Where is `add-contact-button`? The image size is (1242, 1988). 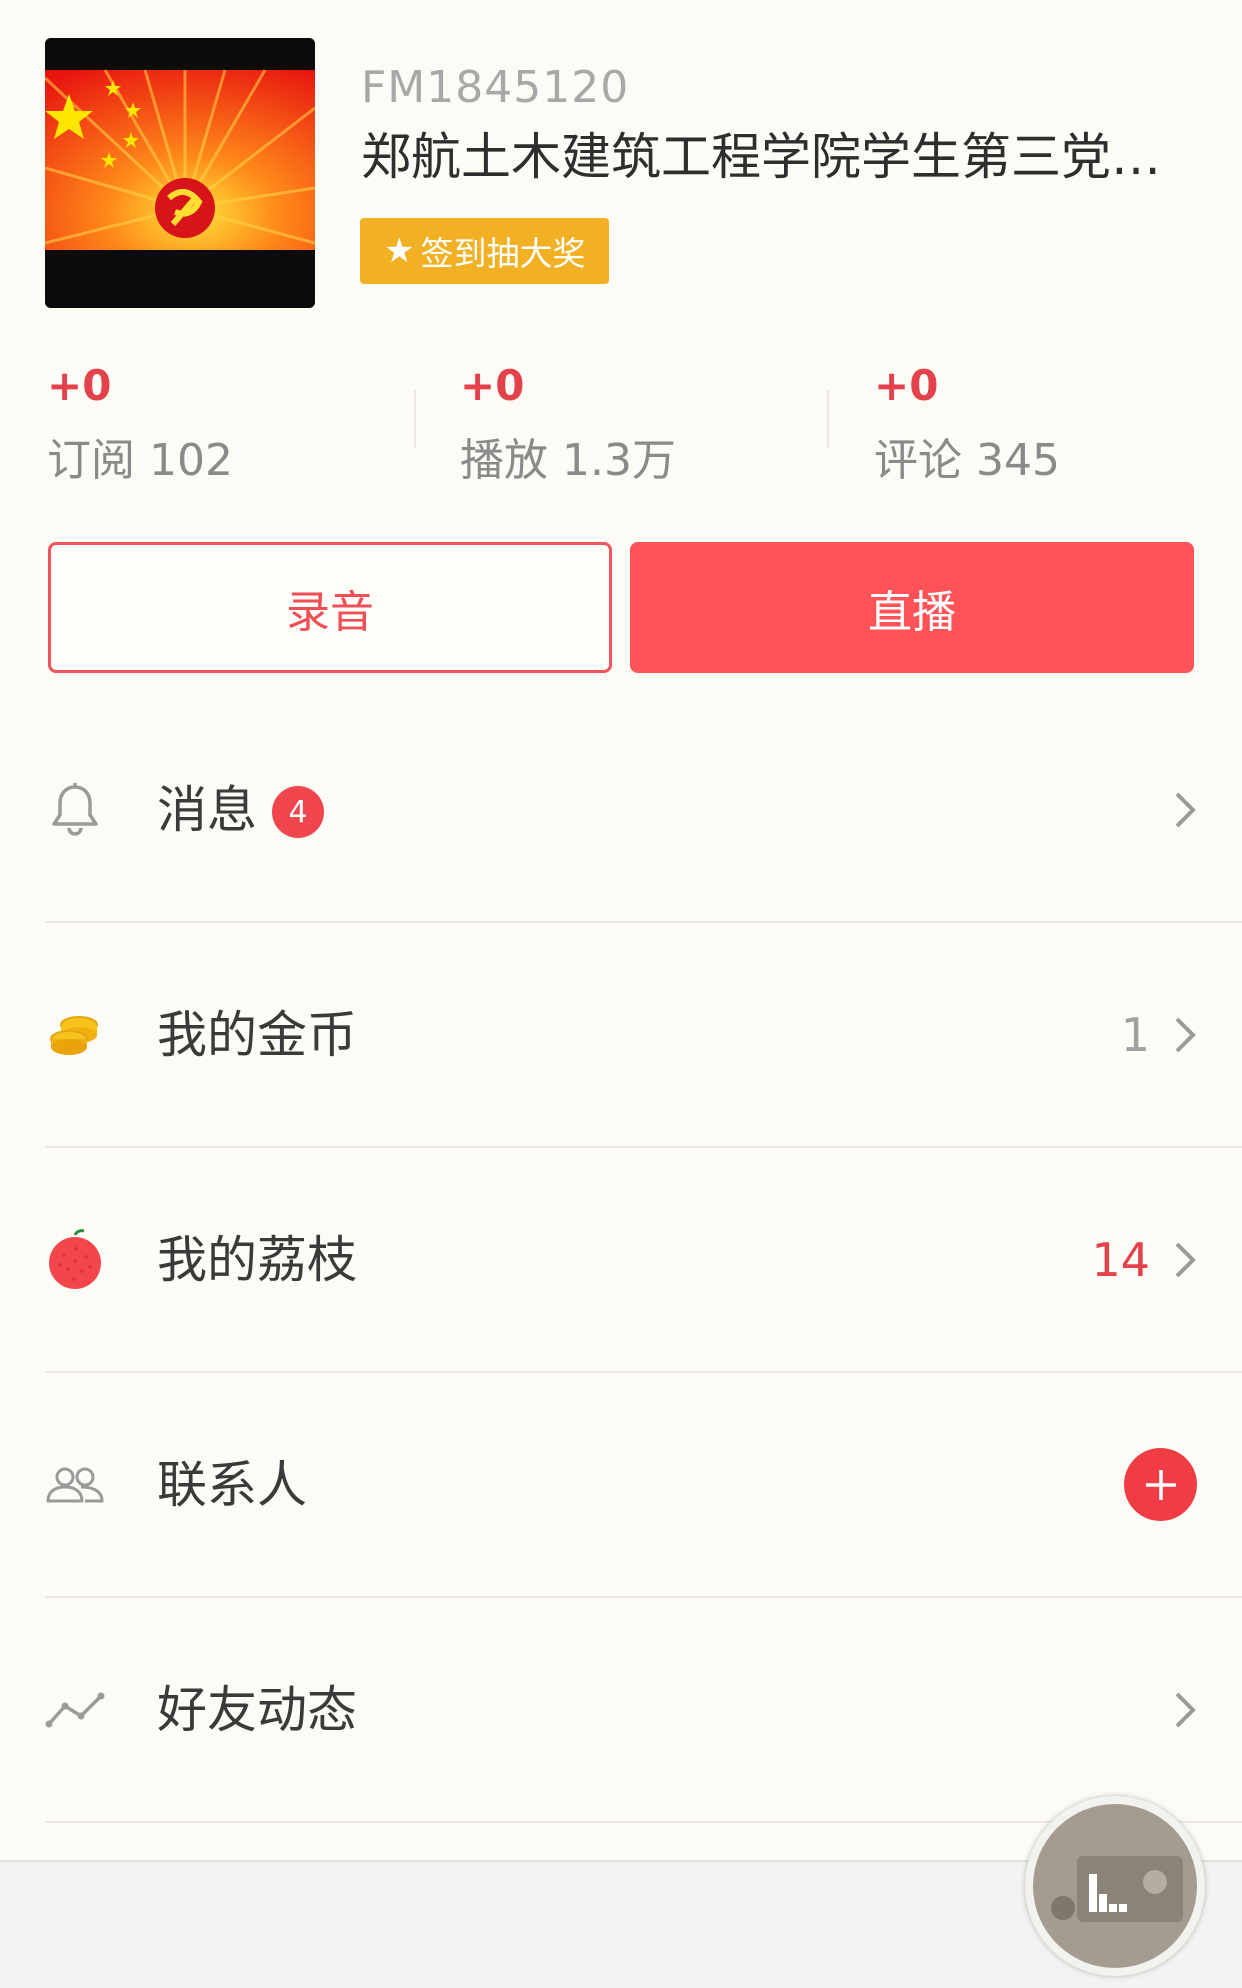
add-contact-button is located at coordinates (1160, 1484).